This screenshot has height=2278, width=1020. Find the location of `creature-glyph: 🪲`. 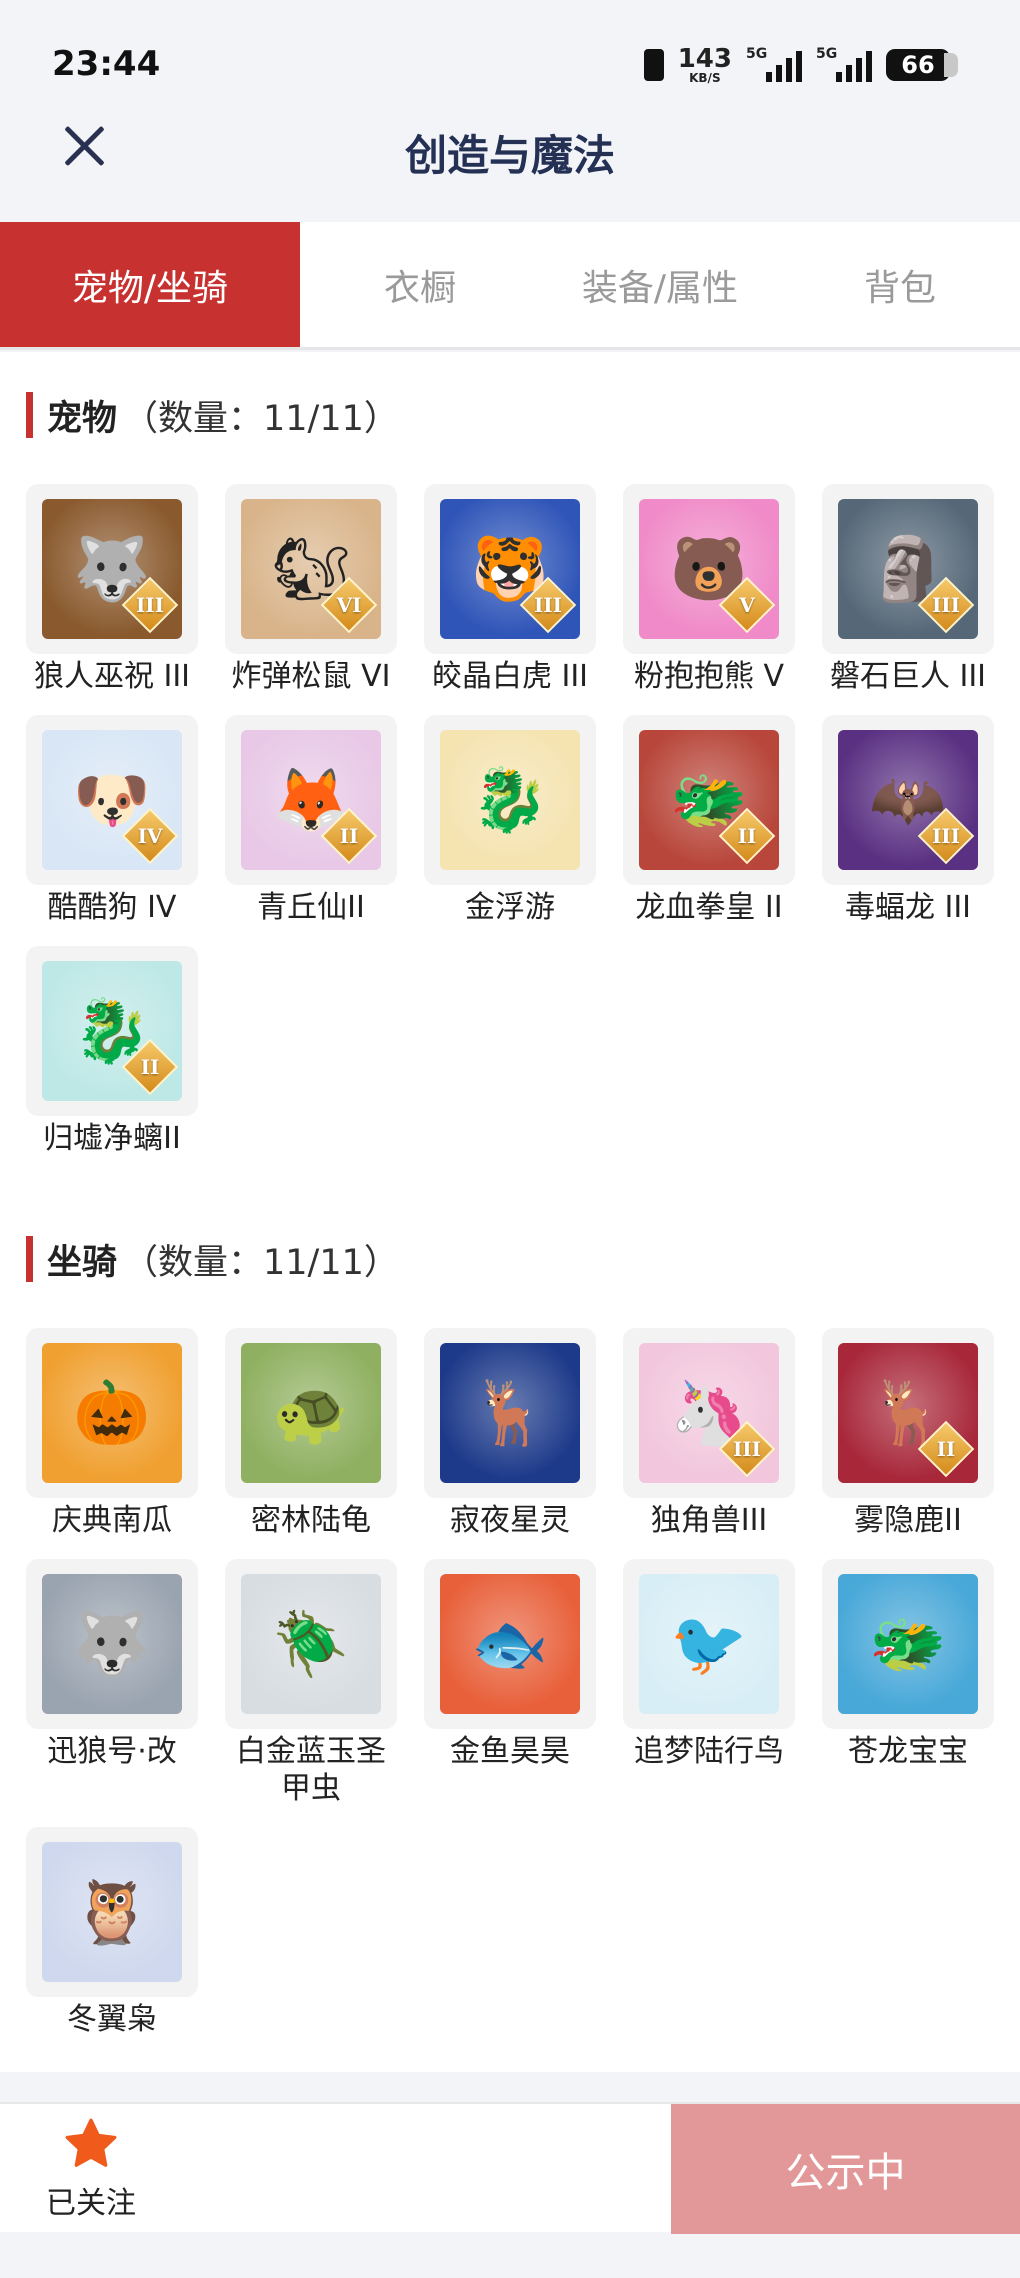

creature-glyph: 🪲 is located at coordinates (311, 1643).